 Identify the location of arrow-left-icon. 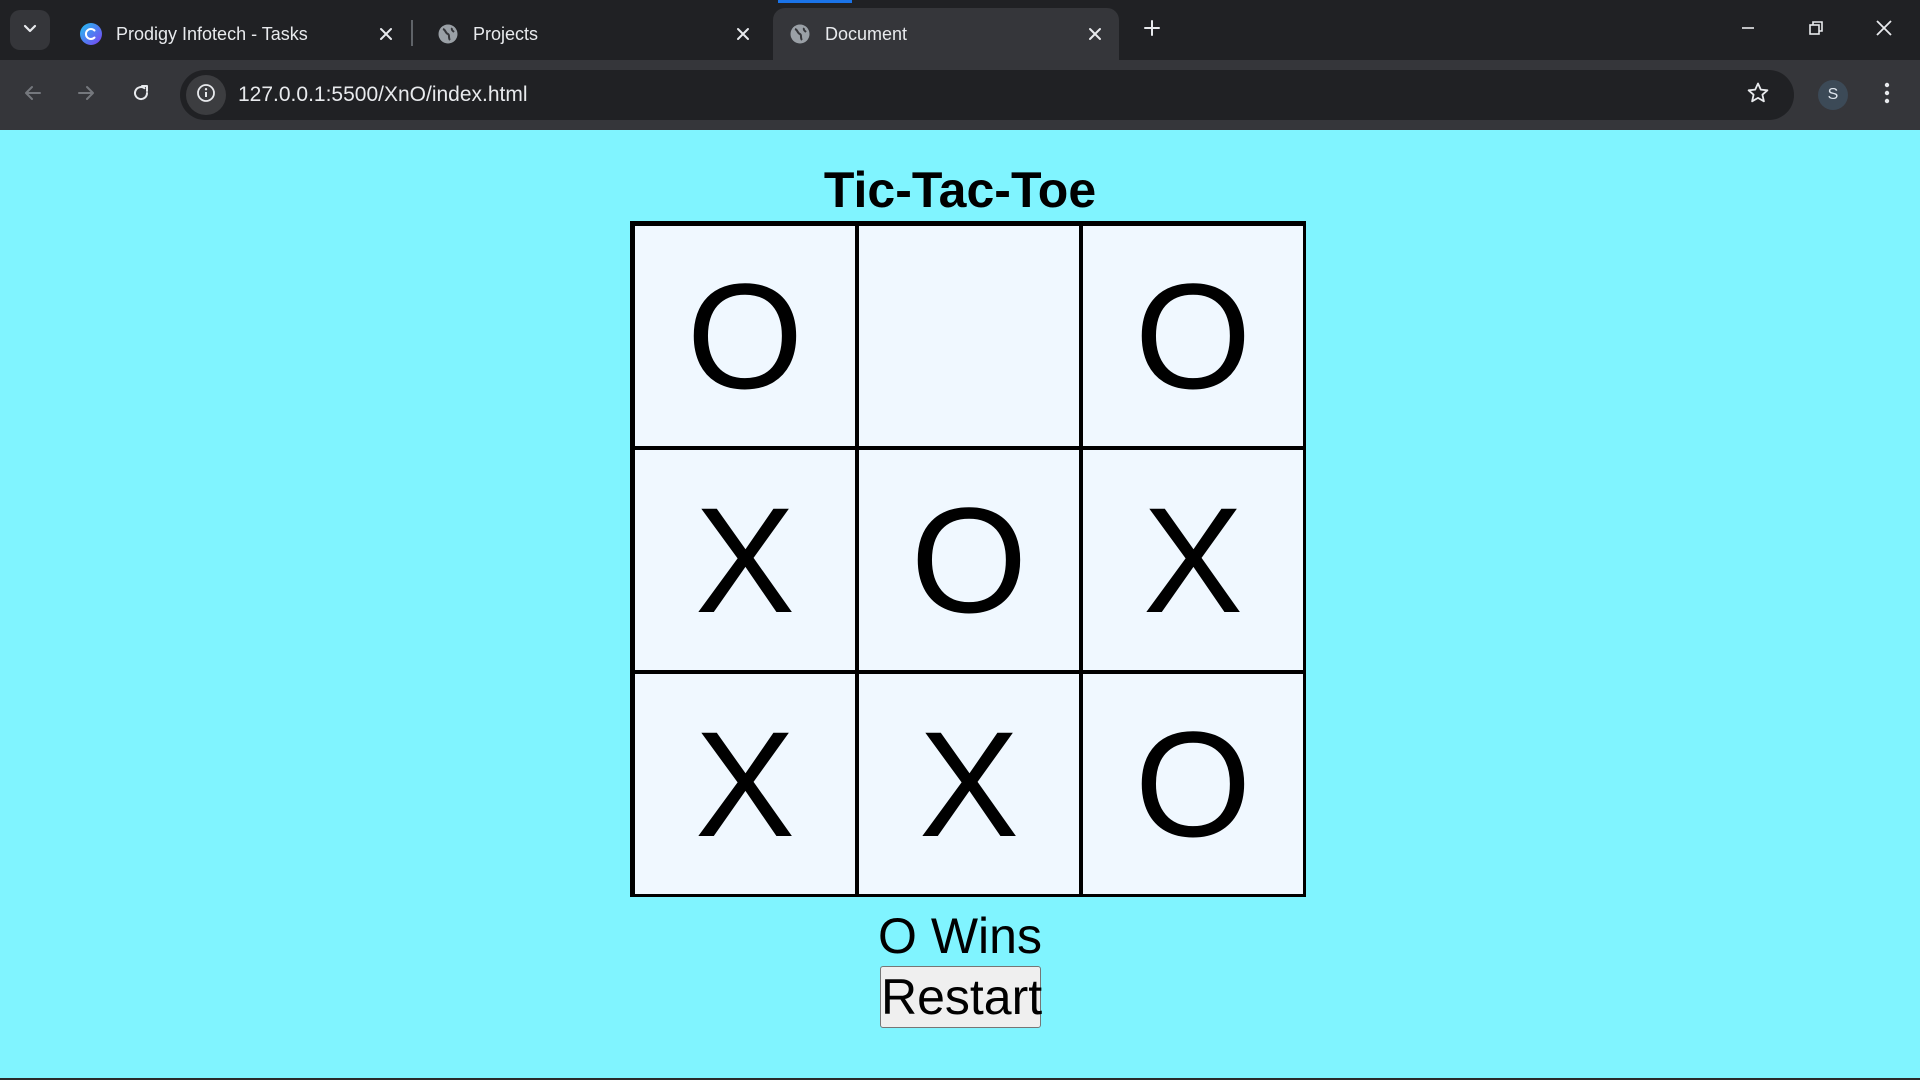
(33, 95).